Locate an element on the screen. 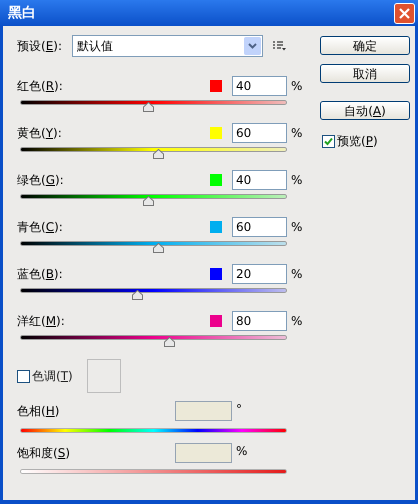 This screenshot has width=418, height=504. channel-label: 绿色(G): is located at coordinates (41, 180).